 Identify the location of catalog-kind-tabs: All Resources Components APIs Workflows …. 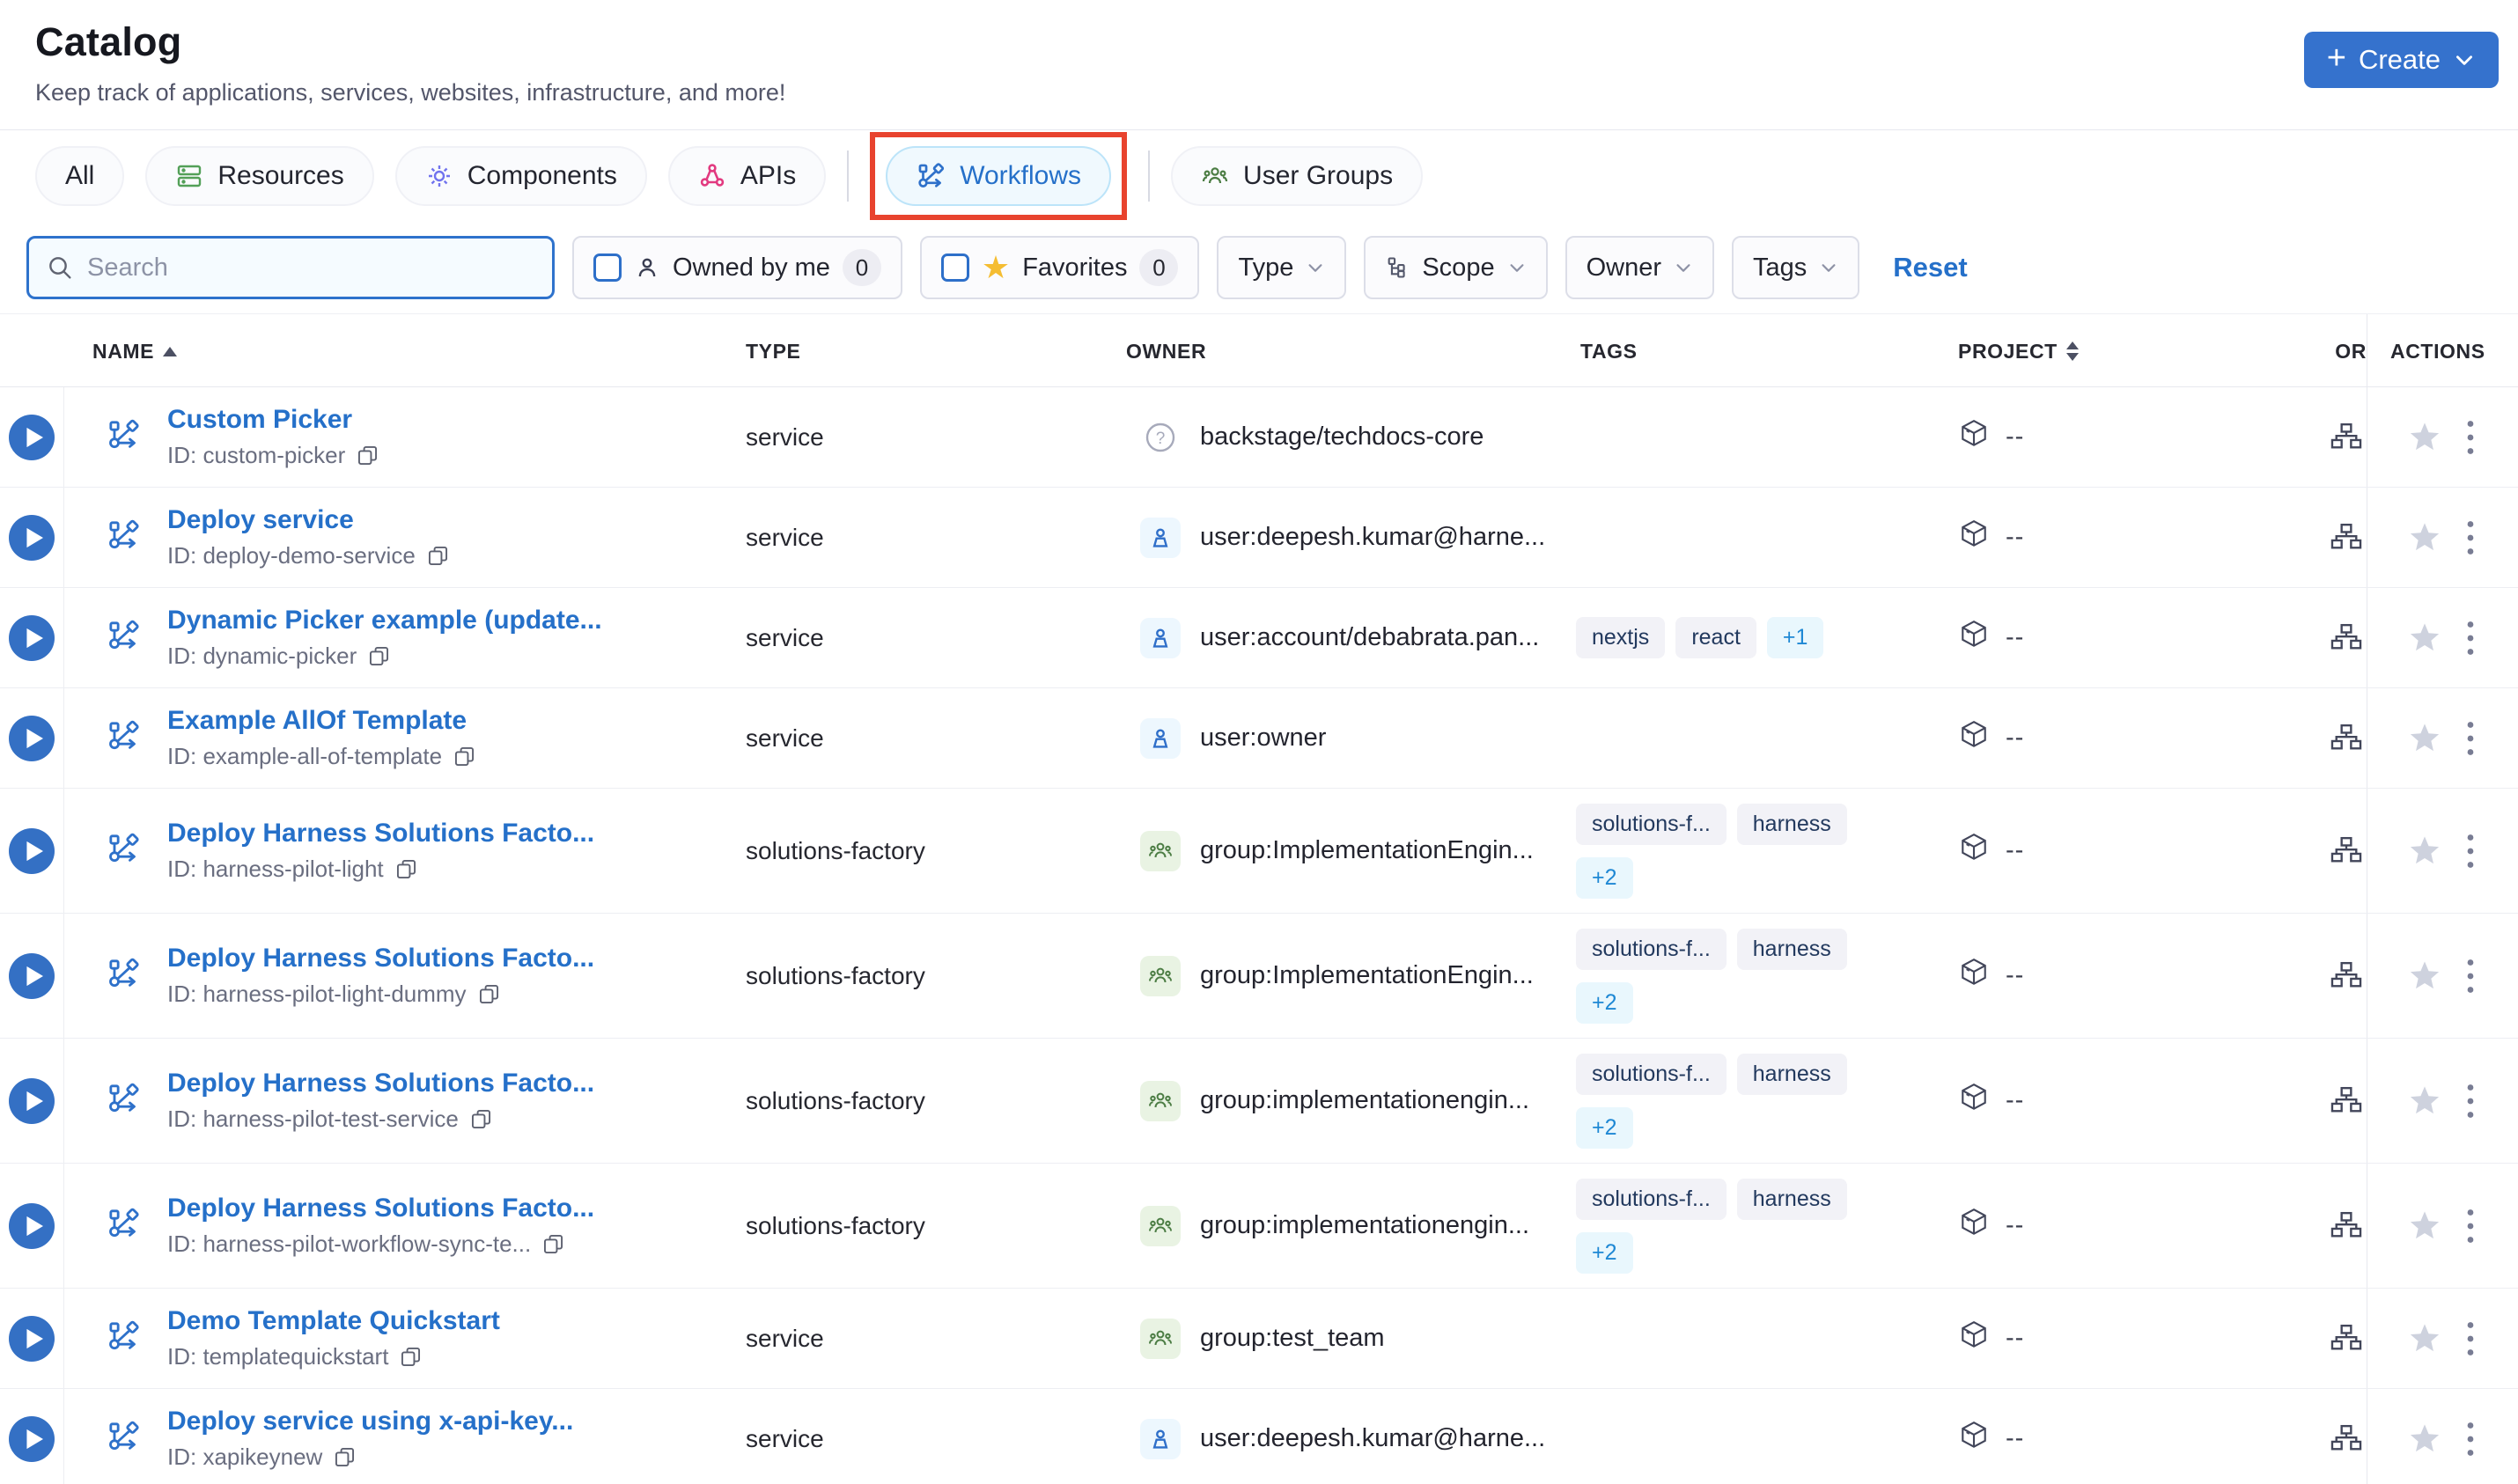
(1259, 176).